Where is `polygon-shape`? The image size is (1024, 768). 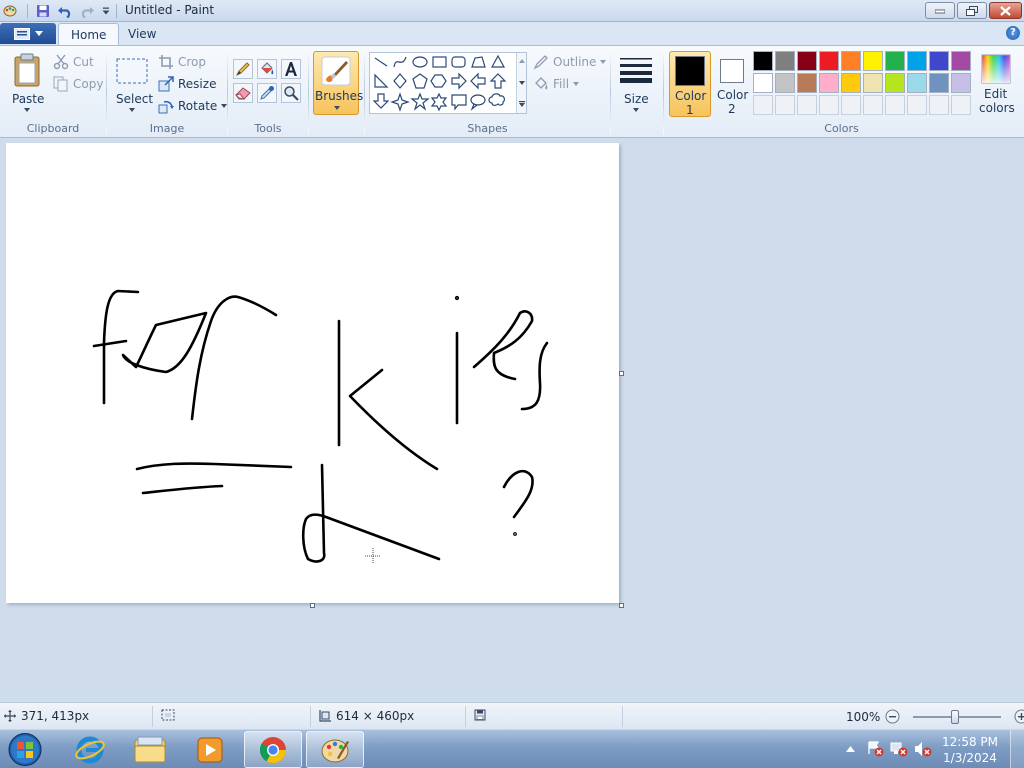
polygon-shape is located at coordinates (478, 62).